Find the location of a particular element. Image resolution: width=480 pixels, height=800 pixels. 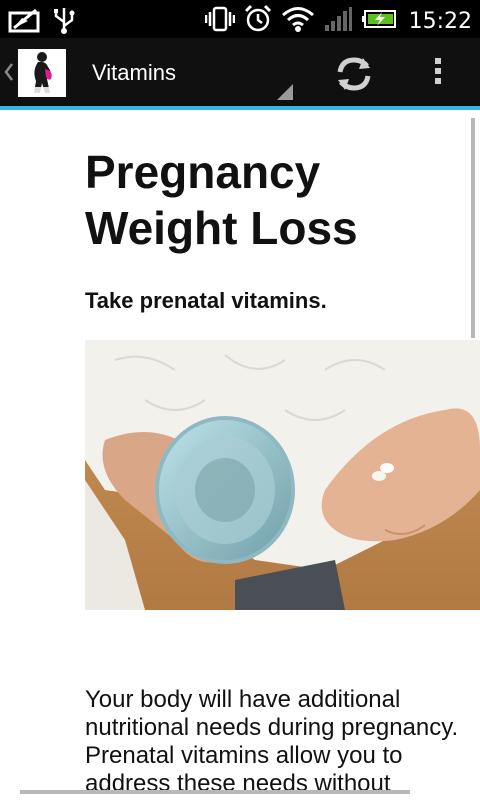

battery-charging-icon is located at coordinates (379, 21).